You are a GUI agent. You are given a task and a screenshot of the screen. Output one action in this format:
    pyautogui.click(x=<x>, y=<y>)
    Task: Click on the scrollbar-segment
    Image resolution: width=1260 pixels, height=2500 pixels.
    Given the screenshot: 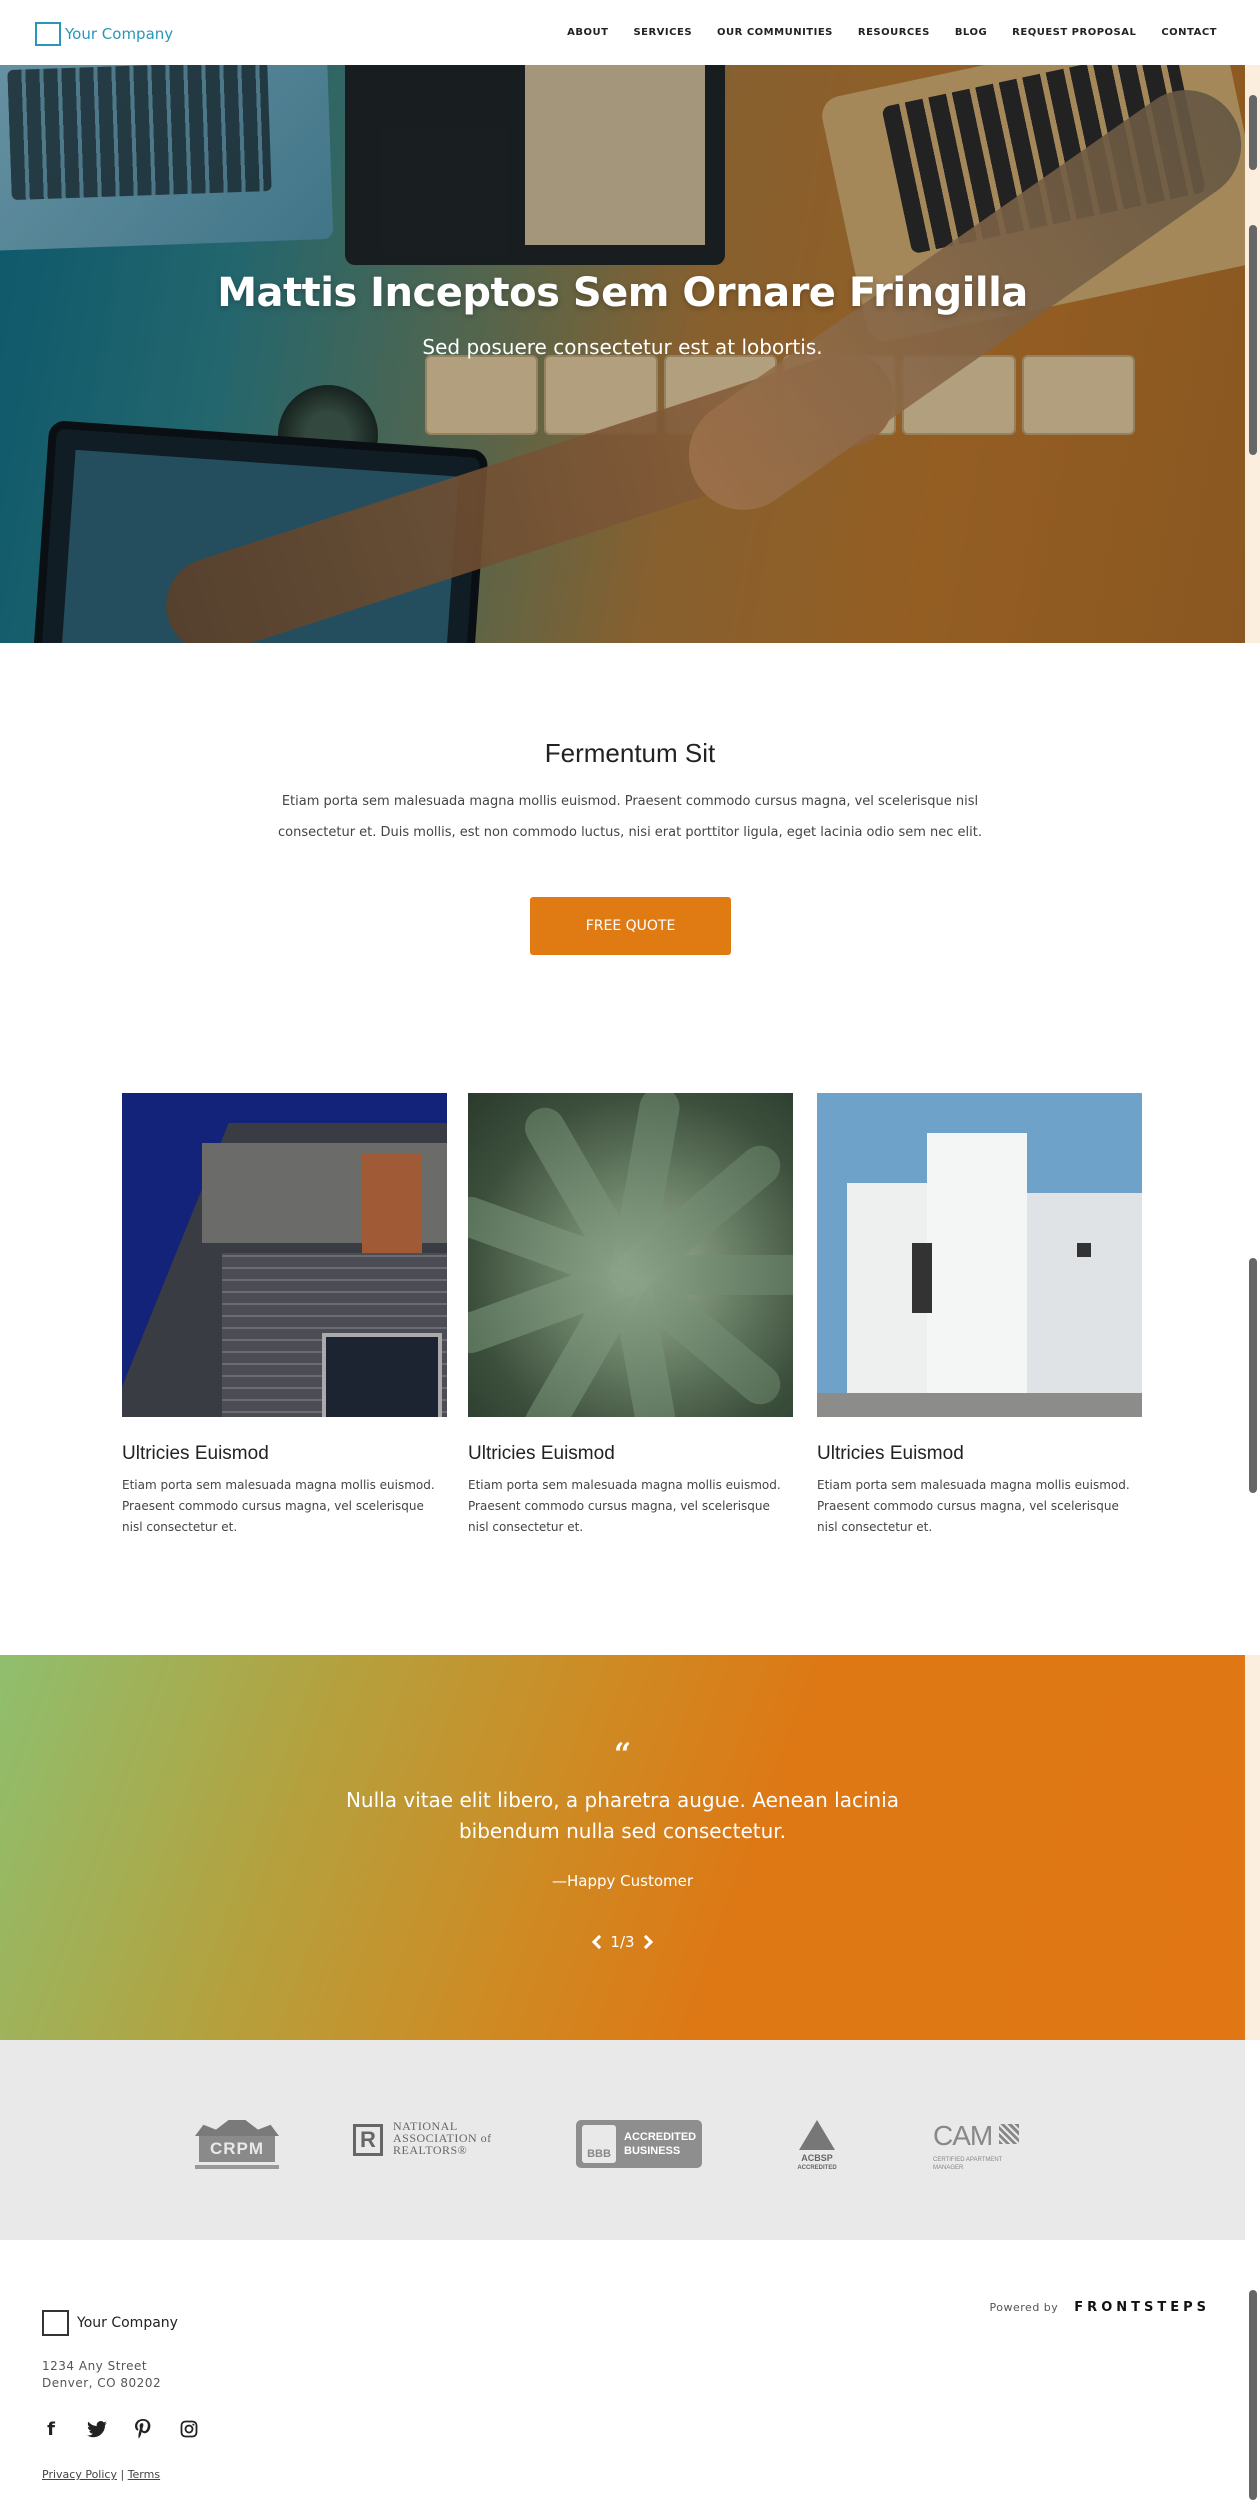 What is the action you would take?
    pyautogui.click(x=1252, y=1149)
    